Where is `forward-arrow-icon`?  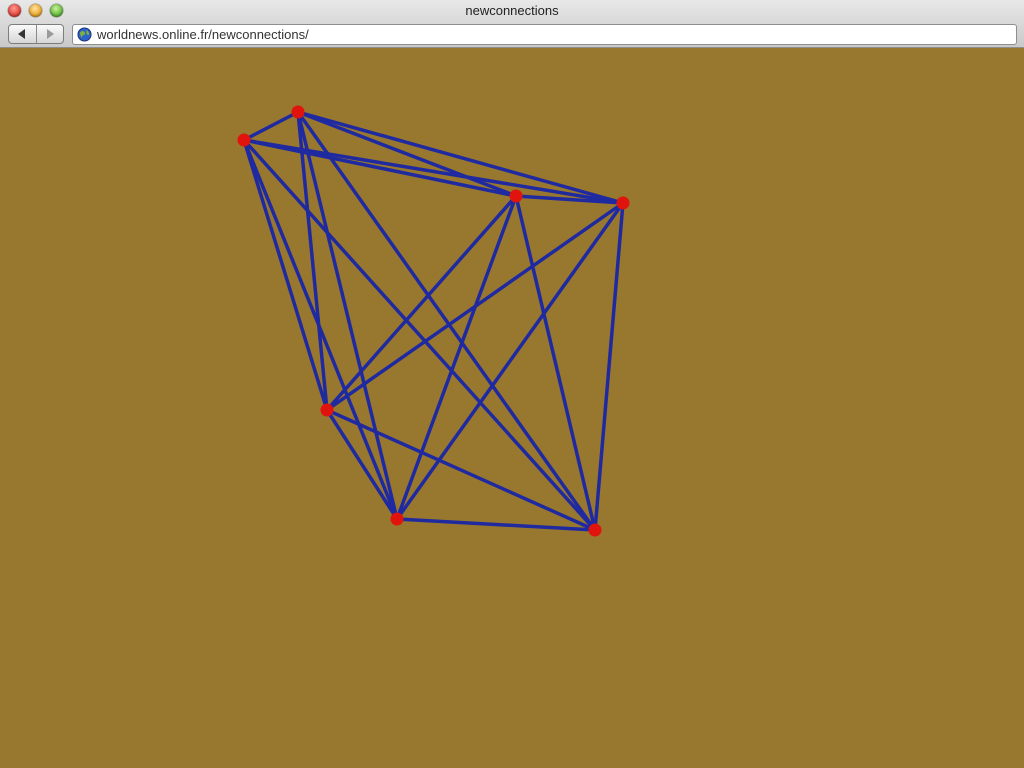 forward-arrow-icon is located at coordinates (50, 34).